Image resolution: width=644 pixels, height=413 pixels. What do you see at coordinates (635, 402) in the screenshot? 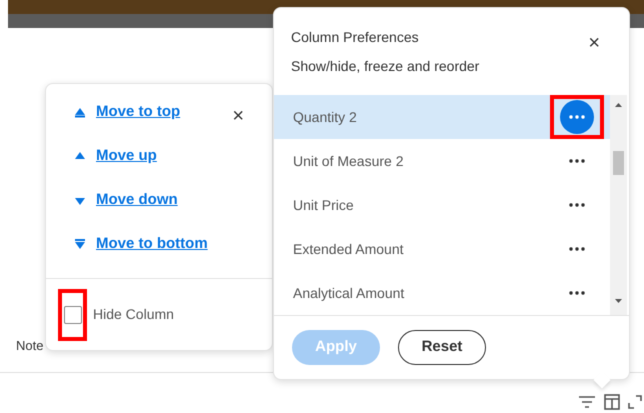
I see `expand-icon` at bounding box center [635, 402].